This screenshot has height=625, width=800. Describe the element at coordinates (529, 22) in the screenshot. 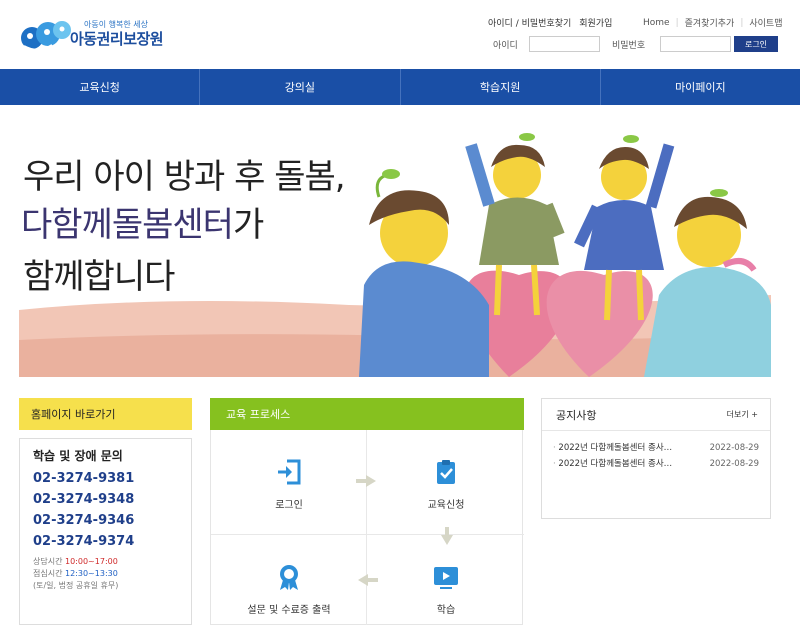

I see `find-account-link: 아이디 / 비밀번호찾기` at that location.